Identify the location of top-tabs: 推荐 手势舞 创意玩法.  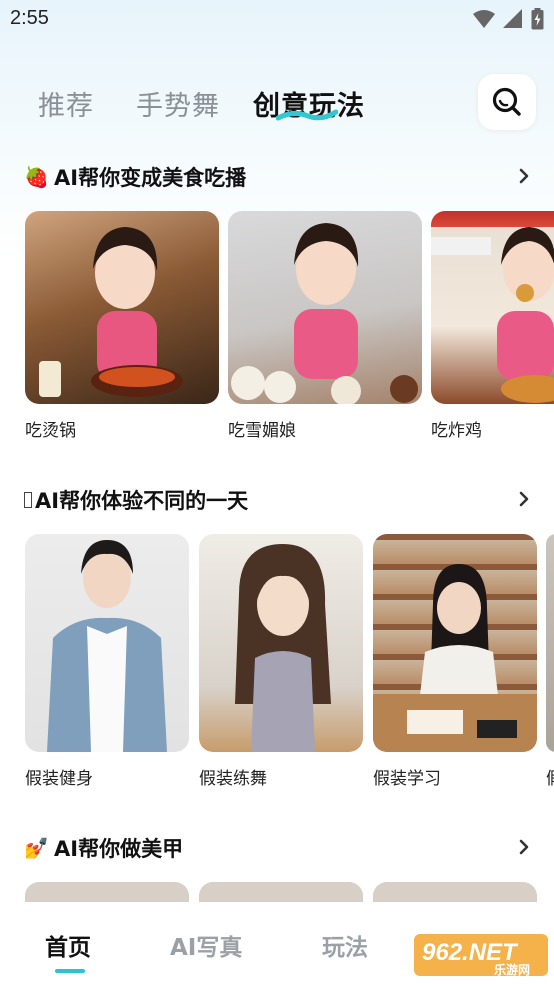
(277, 102).